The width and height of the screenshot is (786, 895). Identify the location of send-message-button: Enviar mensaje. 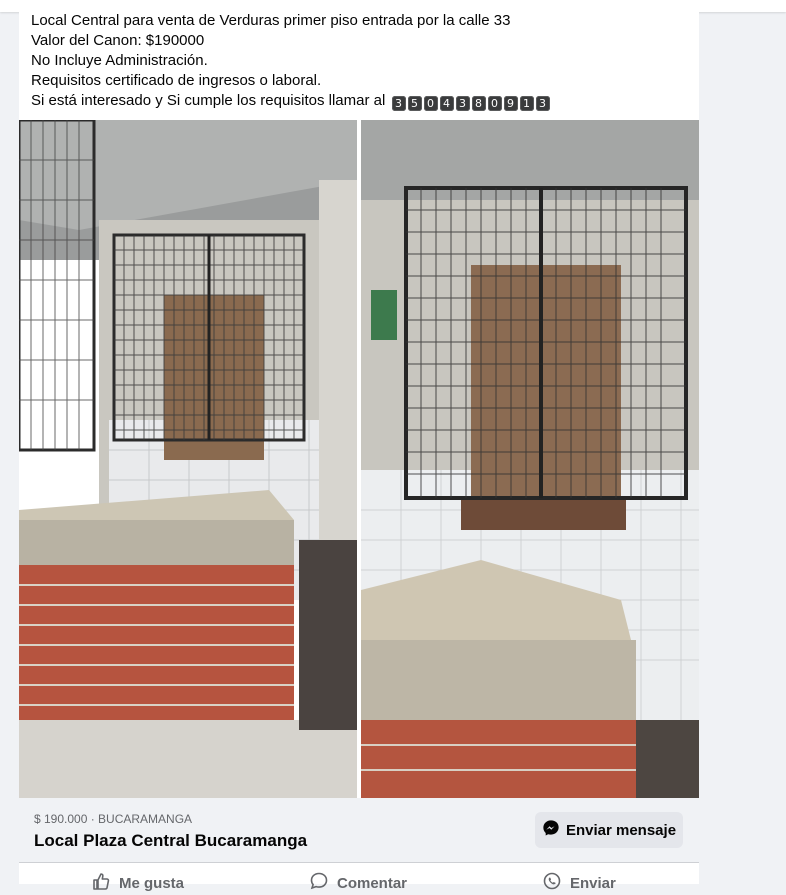
(609, 830).